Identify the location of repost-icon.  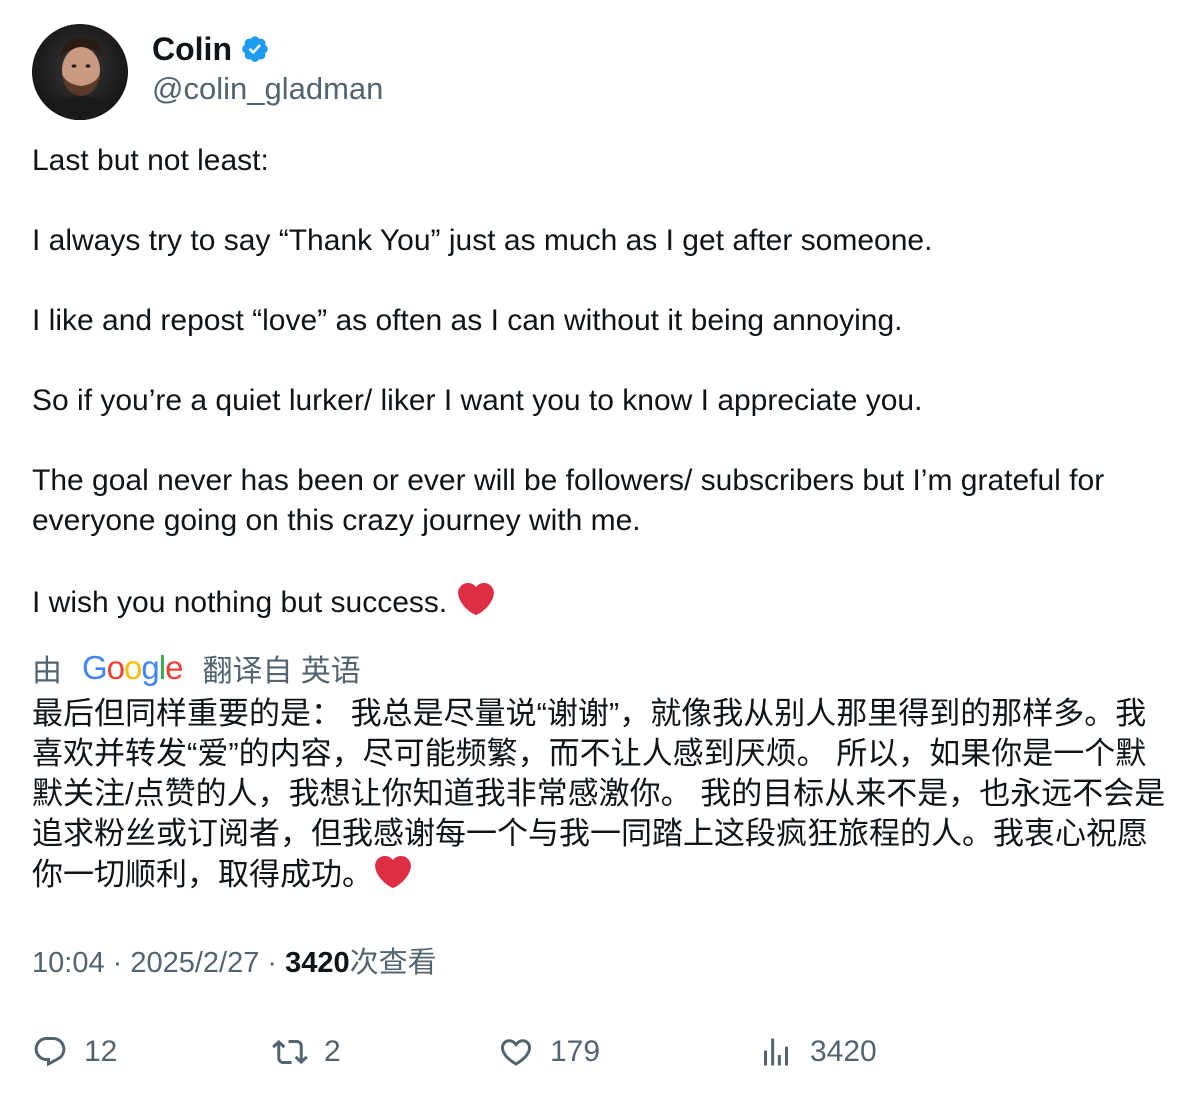
(290, 1052).